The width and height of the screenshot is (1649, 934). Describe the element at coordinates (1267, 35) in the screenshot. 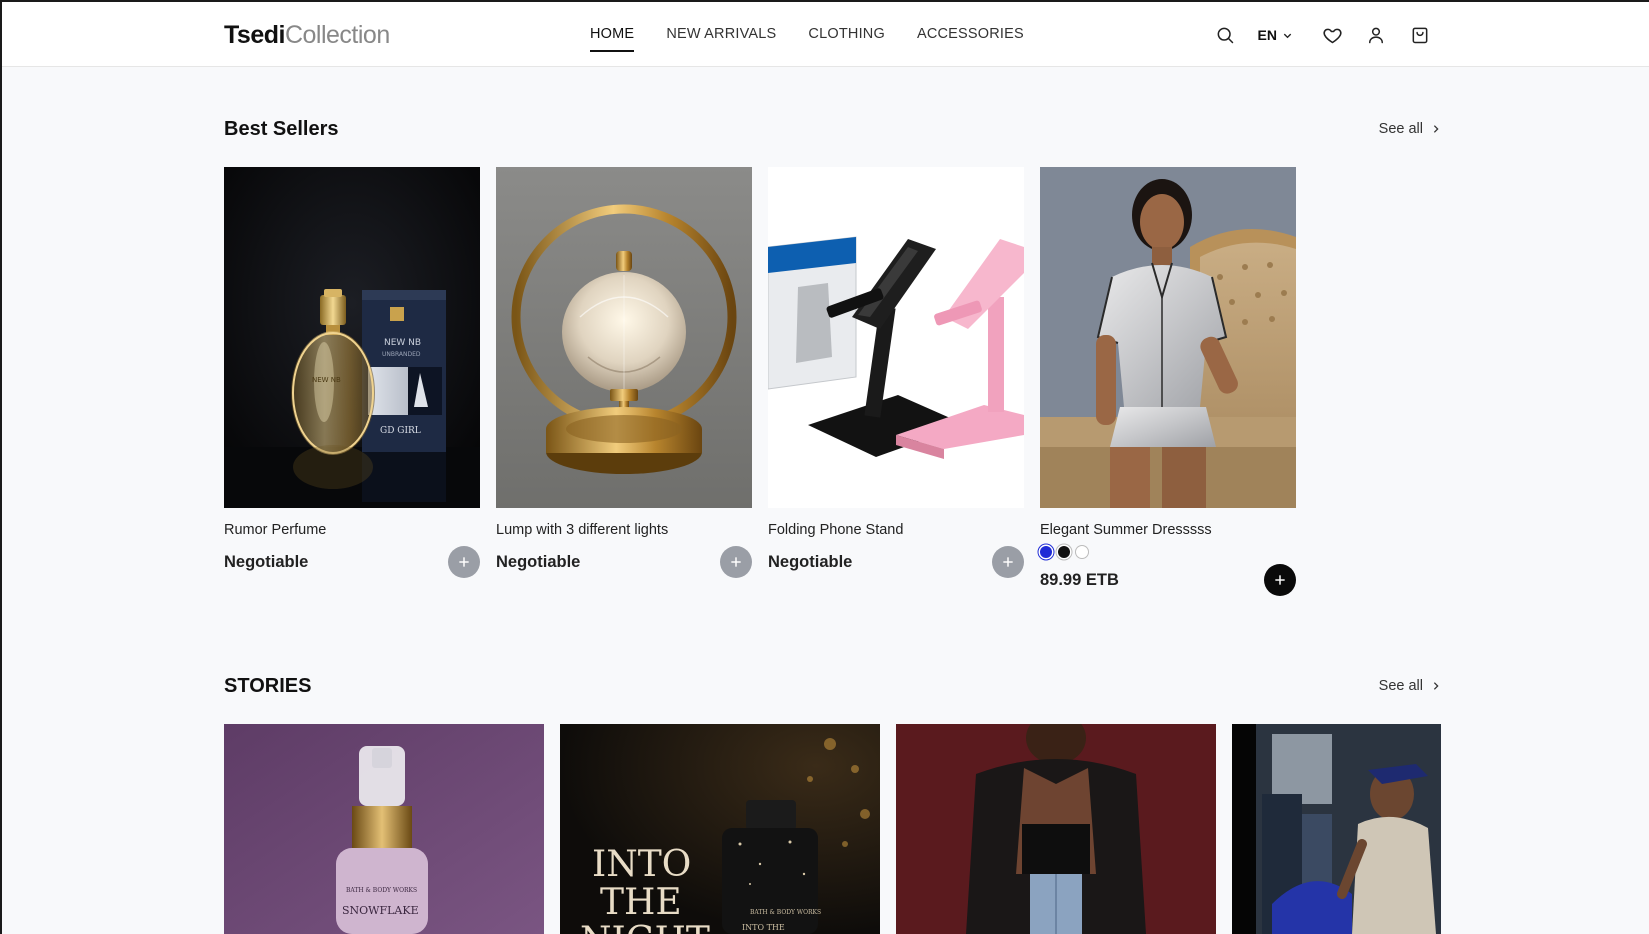

I see `language-label: EN` at that location.